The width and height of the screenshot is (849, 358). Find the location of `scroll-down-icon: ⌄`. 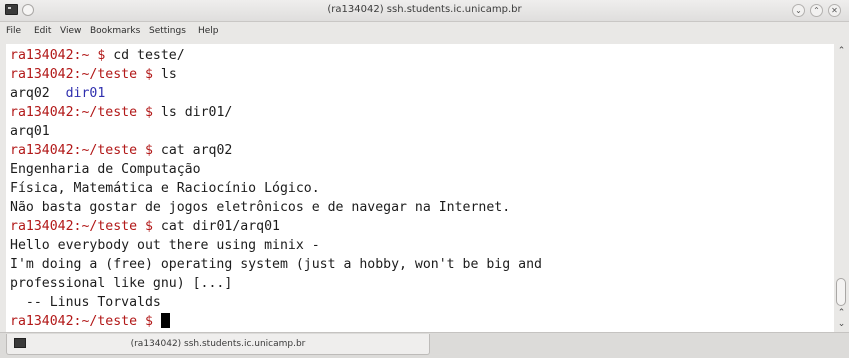

scroll-down-icon: ⌄ is located at coordinates (841, 324).